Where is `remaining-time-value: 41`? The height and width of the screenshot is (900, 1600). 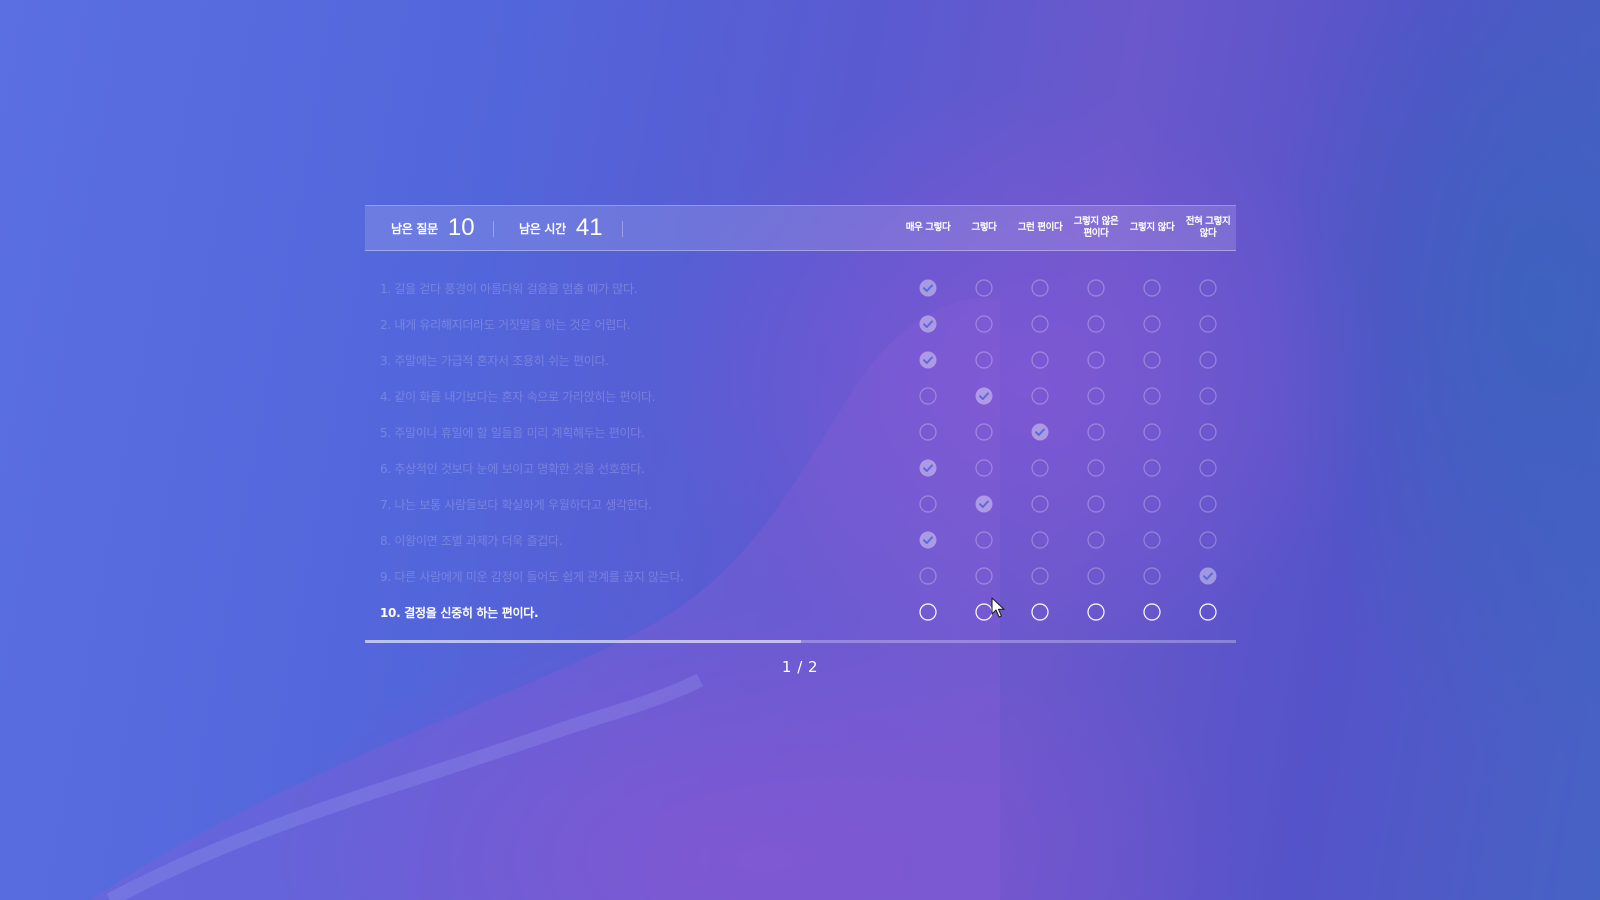 remaining-time-value: 41 is located at coordinates (589, 227).